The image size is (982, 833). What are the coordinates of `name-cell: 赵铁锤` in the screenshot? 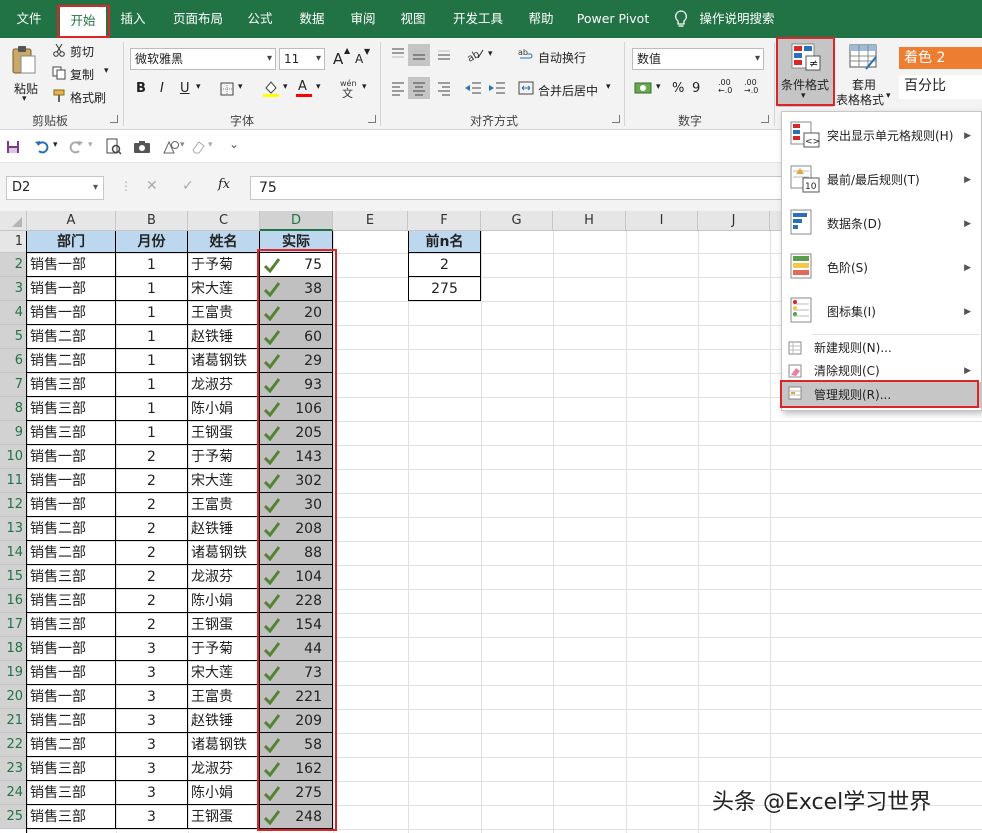 It's located at (224, 721).